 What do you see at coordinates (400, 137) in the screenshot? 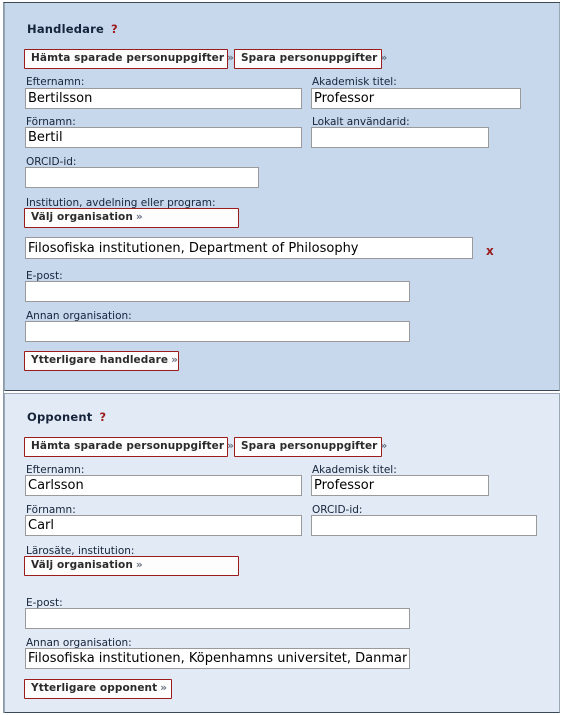
I see `input-local-userid-supervisor` at bounding box center [400, 137].